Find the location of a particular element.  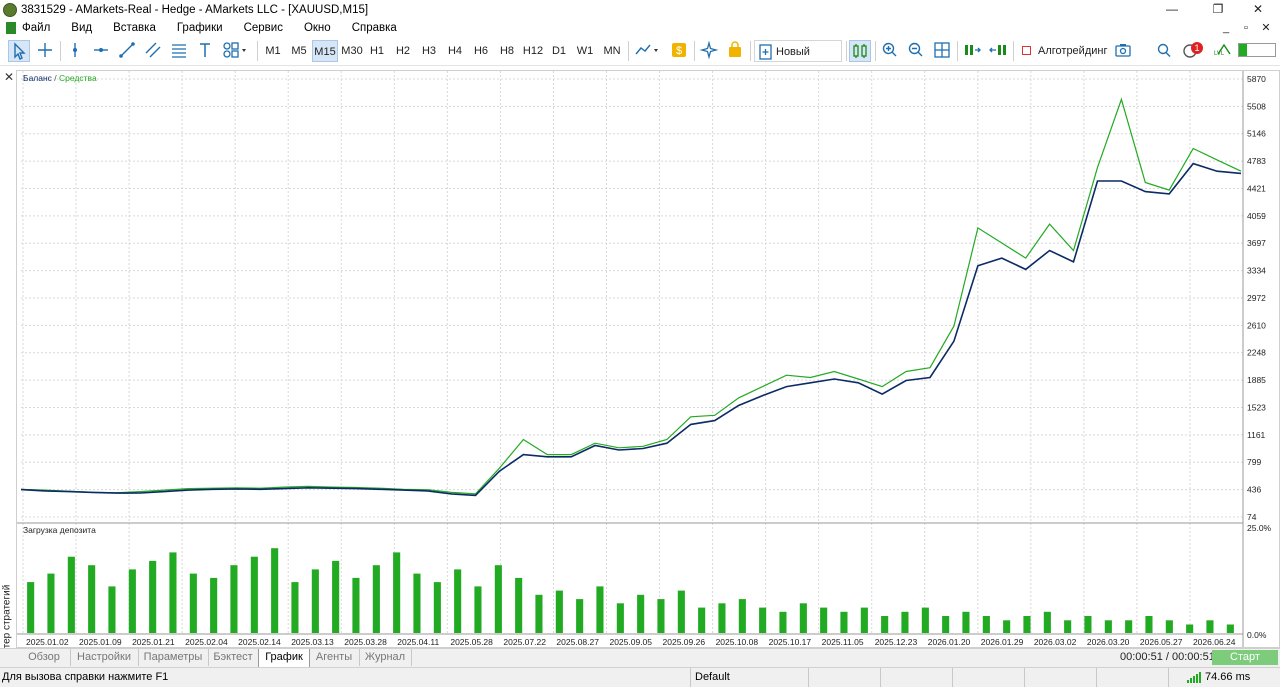

algotrading-button: Алготрейдинг is located at coordinates (1064, 51).